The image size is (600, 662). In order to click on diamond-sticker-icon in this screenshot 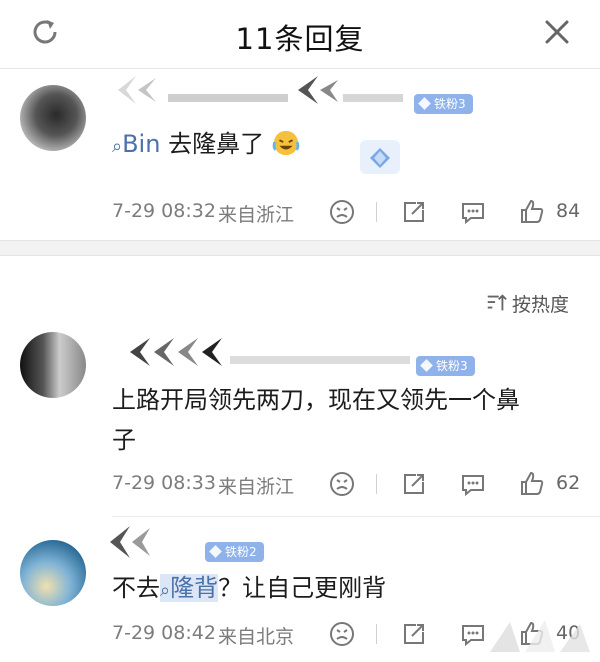, I will do `click(380, 157)`.